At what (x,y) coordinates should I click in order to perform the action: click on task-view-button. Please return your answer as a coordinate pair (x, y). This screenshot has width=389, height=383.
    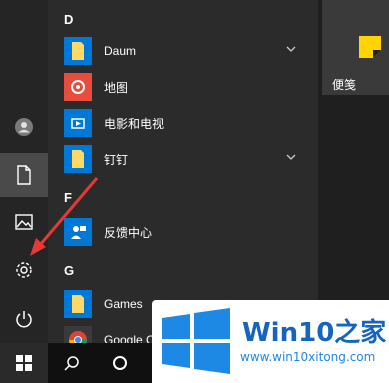
    Looking at the image, I should click on (120, 363).